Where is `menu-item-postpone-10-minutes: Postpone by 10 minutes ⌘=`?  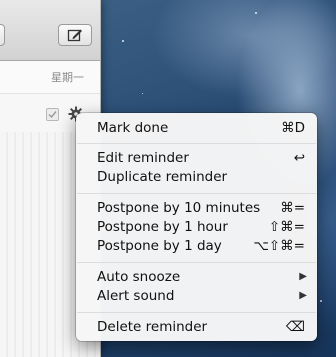
menu-item-postpone-10-minutes: Postpone by 10 minutes ⌘= is located at coordinates (196, 207).